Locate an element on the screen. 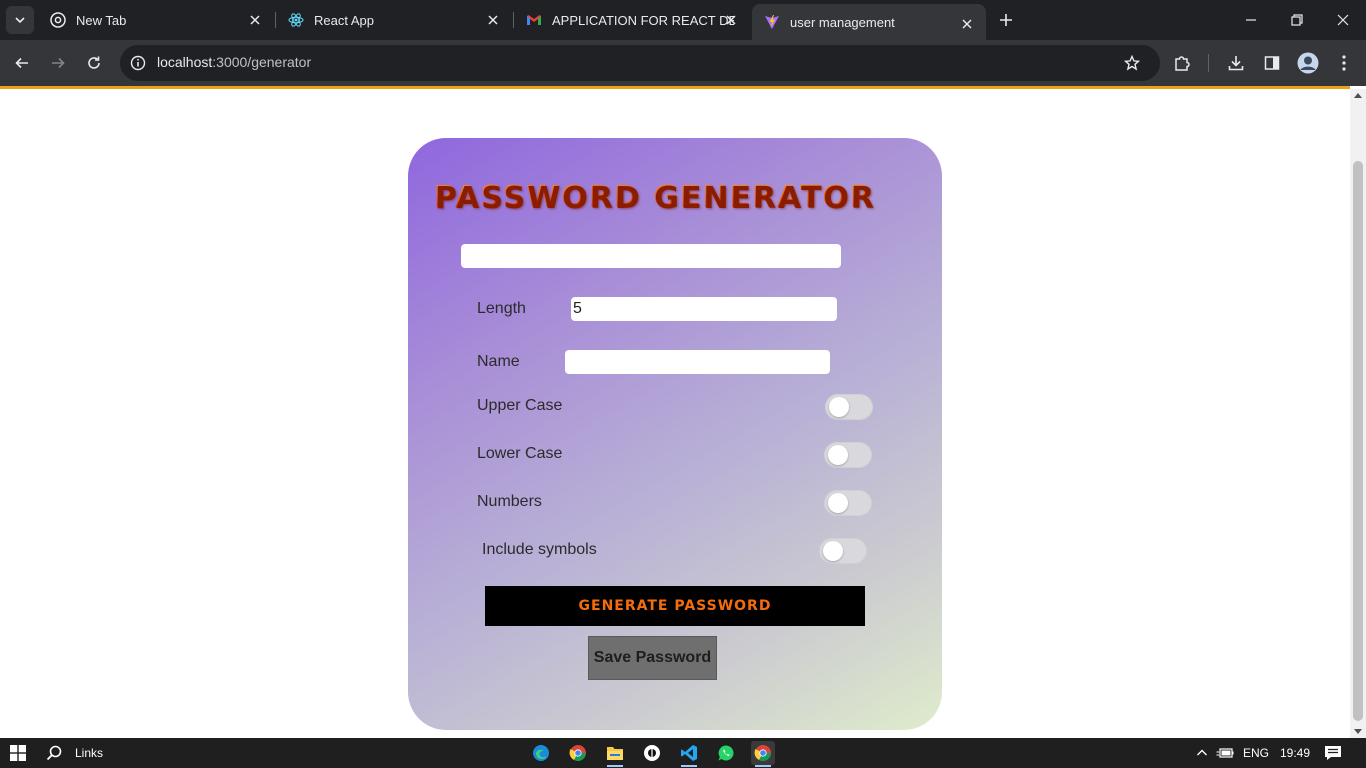  name-input is located at coordinates (697, 362).